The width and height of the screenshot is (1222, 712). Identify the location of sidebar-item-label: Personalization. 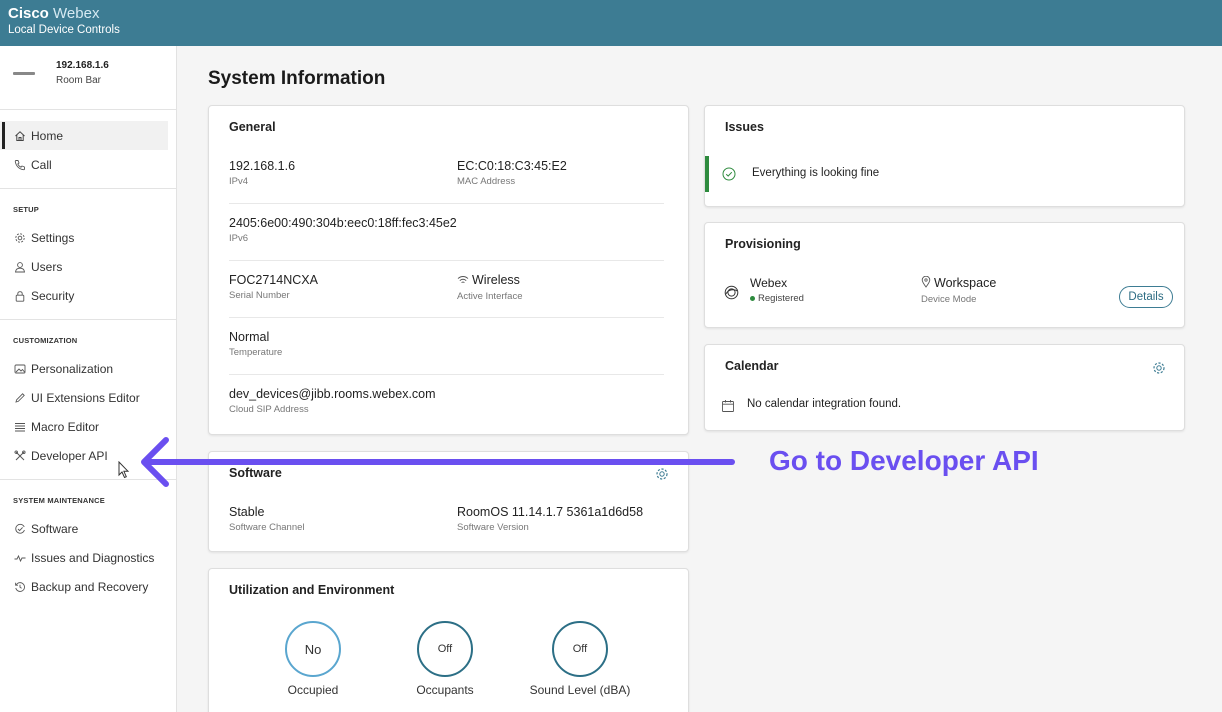
(72, 368).